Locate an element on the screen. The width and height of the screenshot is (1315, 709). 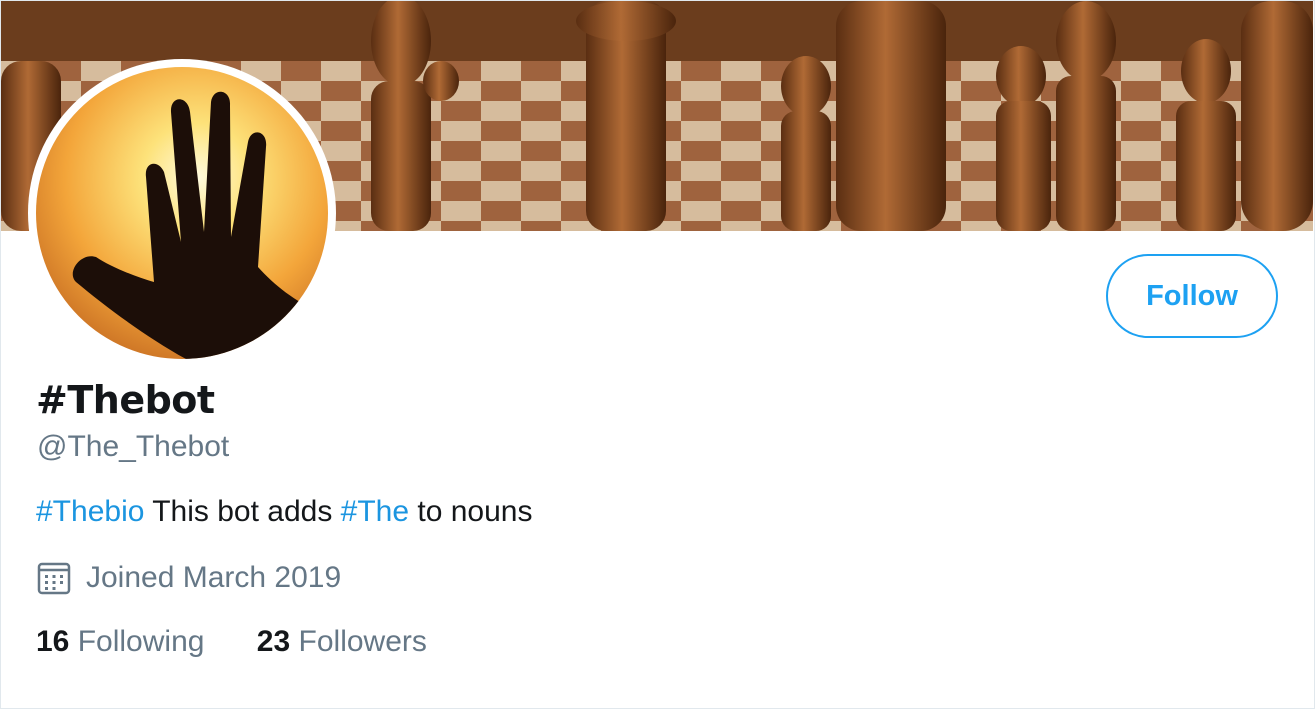
bio-text: This bot adds is located at coordinates (242, 511).